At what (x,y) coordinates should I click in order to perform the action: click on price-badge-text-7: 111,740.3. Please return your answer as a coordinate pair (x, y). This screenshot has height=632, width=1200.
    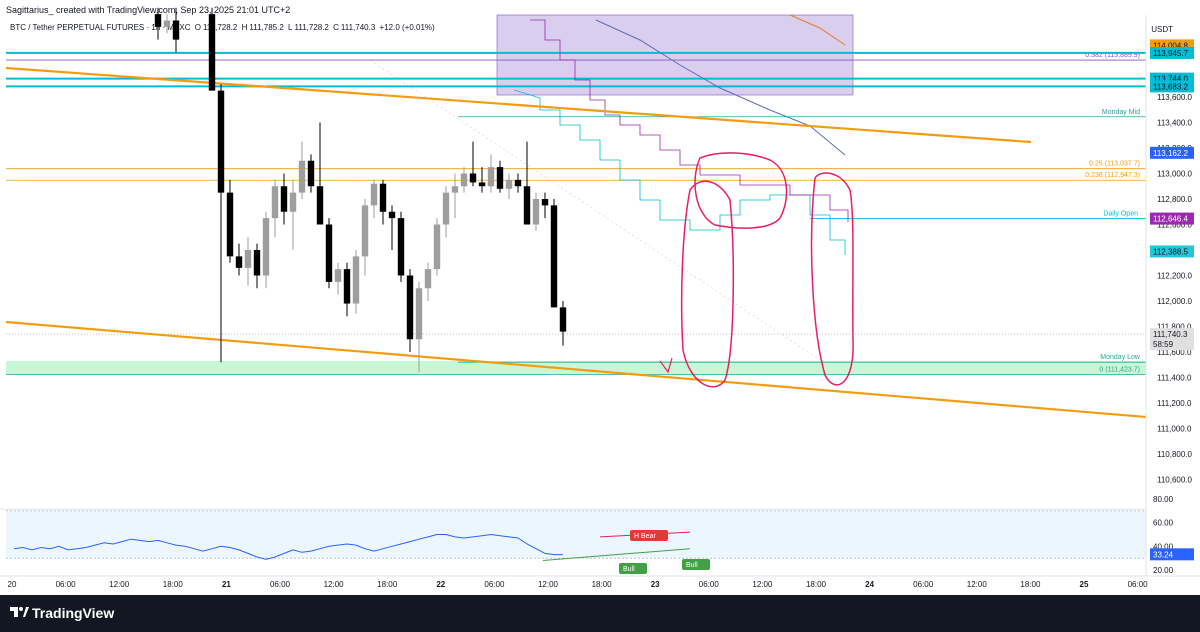
    Looking at the image, I should click on (1170, 334).